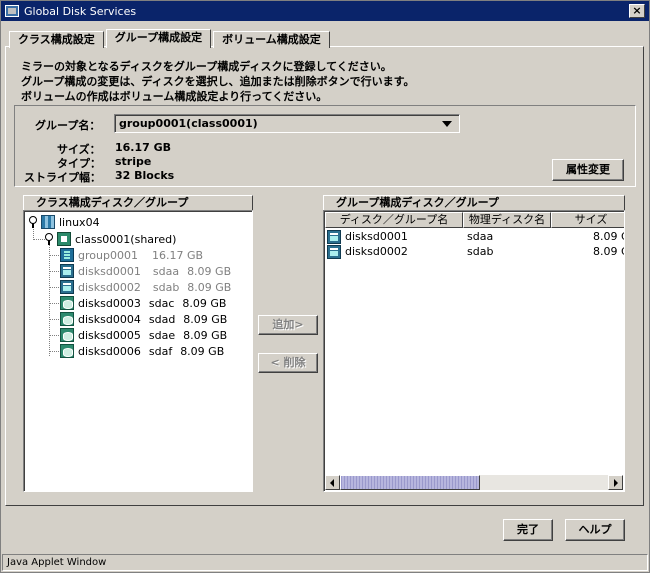  I want to click on item-disk: sdab, so click(166, 287).